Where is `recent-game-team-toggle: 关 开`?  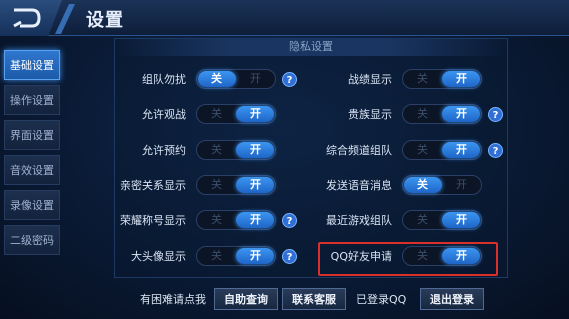
recent-game-team-toggle: 关 开 is located at coordinates (442, 220).